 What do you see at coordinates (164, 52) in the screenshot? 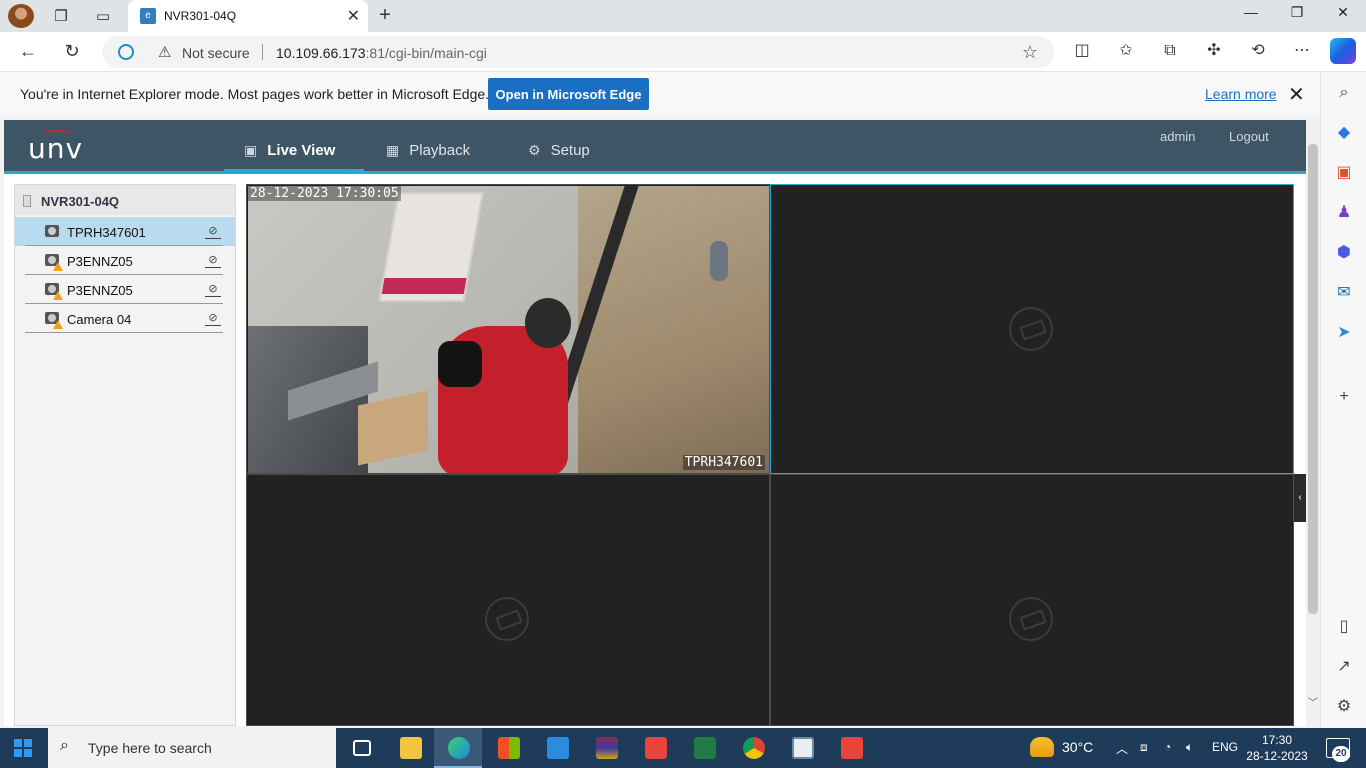
I see `warning-icon: ⚠` at bounding box center [164, 52].